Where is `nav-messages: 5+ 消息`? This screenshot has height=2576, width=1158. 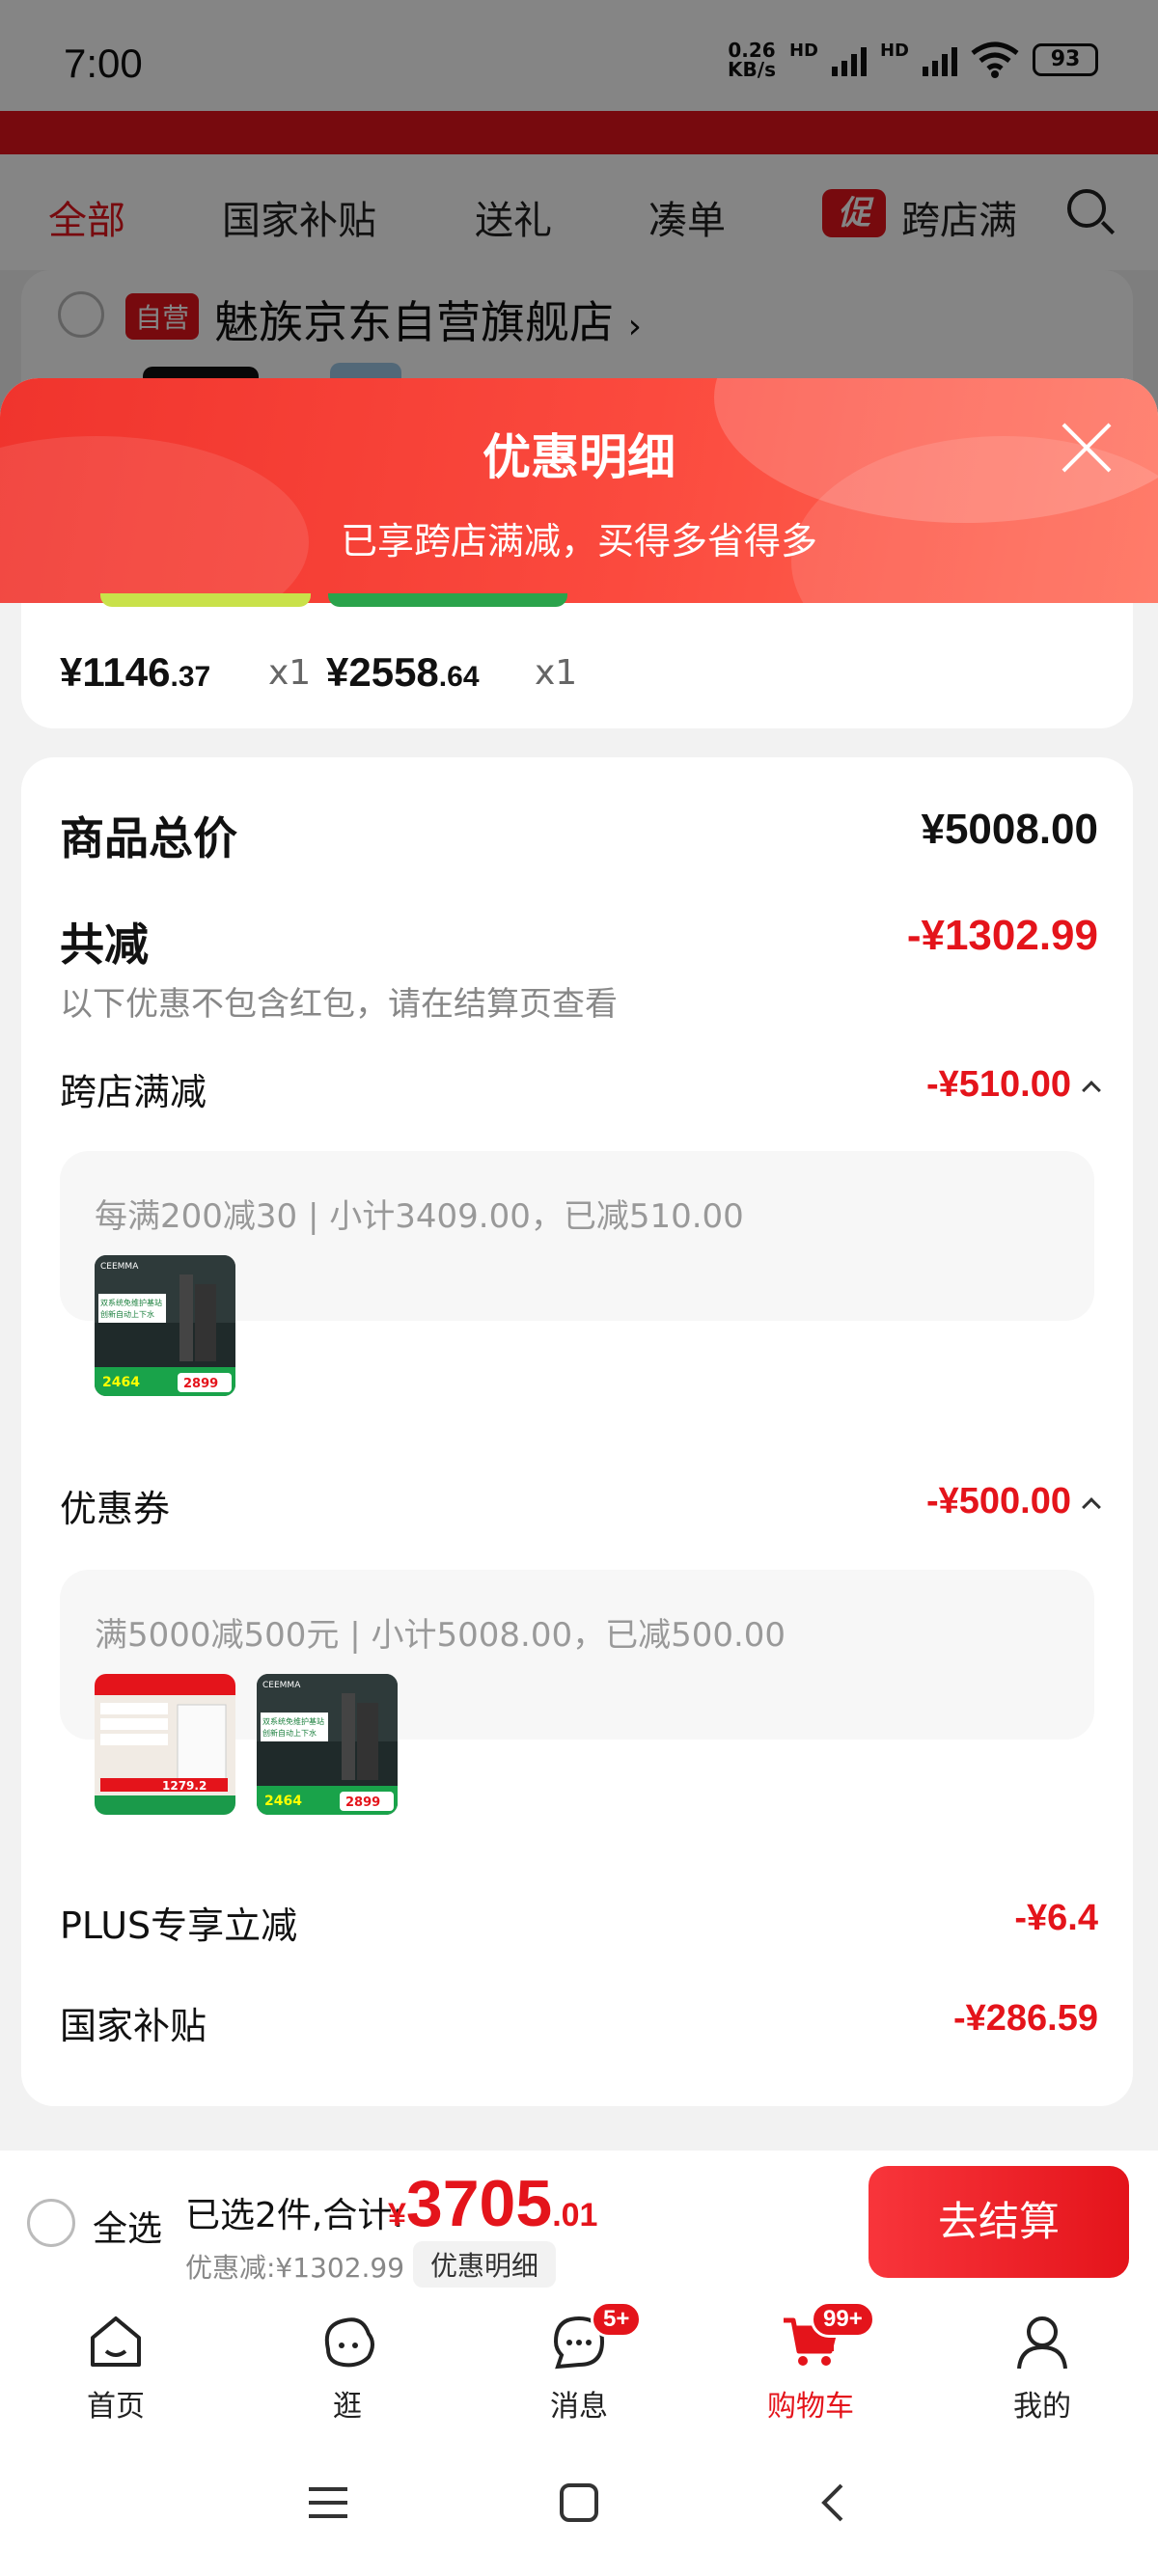 nav-messages: 5+ 消息 is located at coordinates (579, 2363).